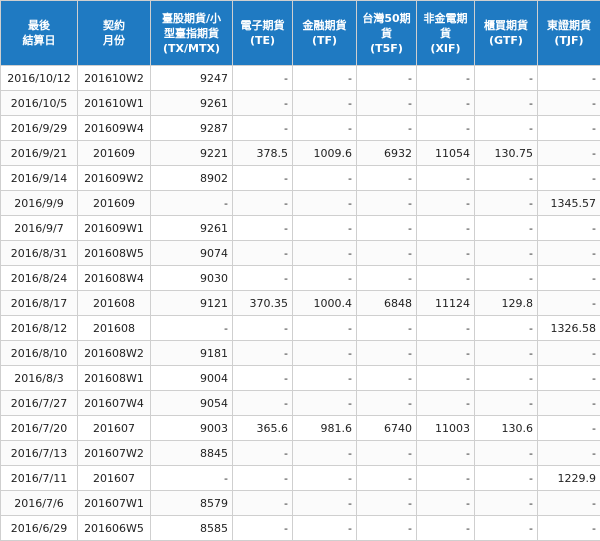  Describe the element at coordinates (192, 303) in the screenshot. I see `tx-mtx-price-cell: 9121` at that location.